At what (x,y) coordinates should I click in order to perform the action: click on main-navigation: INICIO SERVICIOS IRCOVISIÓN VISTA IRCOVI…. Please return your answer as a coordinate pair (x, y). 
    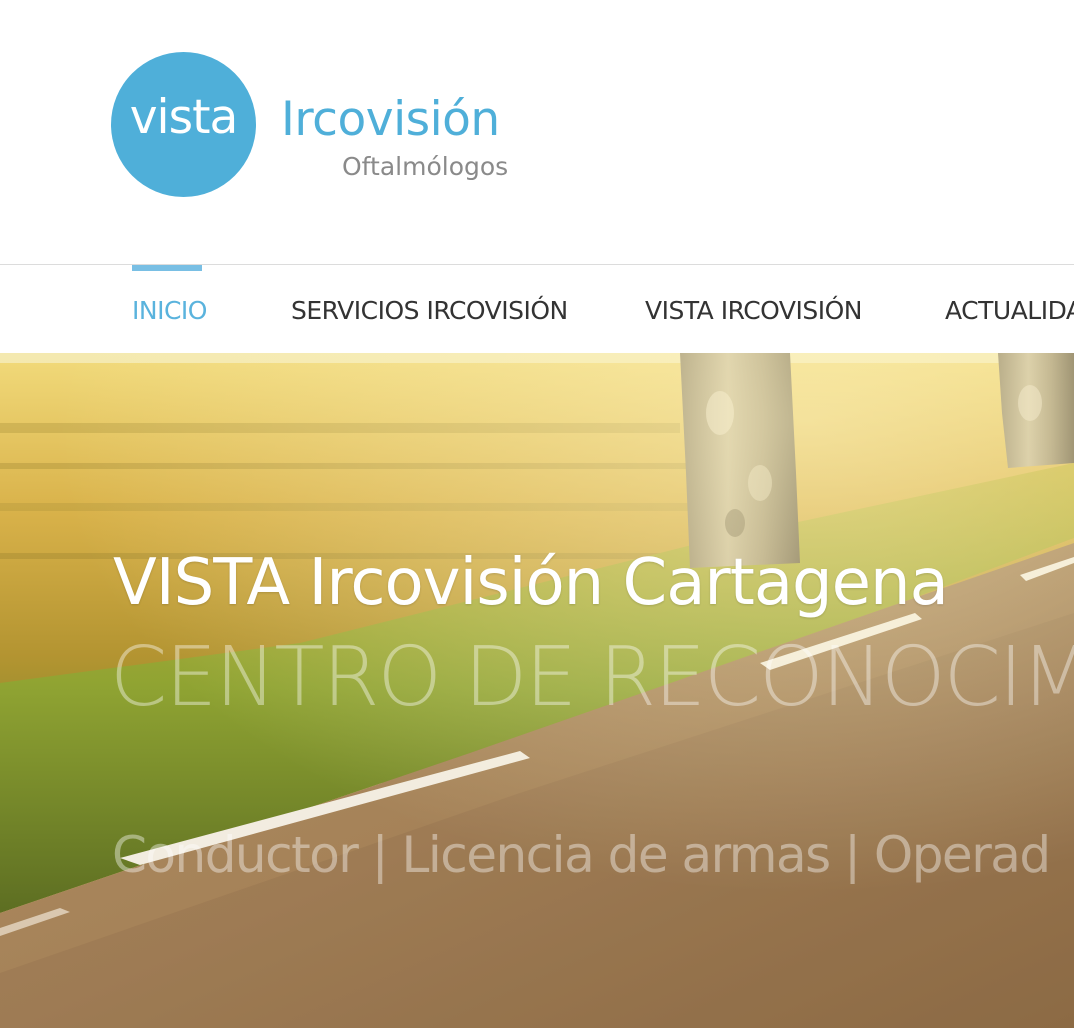
    Looking at the image, I should click on (537, 308).